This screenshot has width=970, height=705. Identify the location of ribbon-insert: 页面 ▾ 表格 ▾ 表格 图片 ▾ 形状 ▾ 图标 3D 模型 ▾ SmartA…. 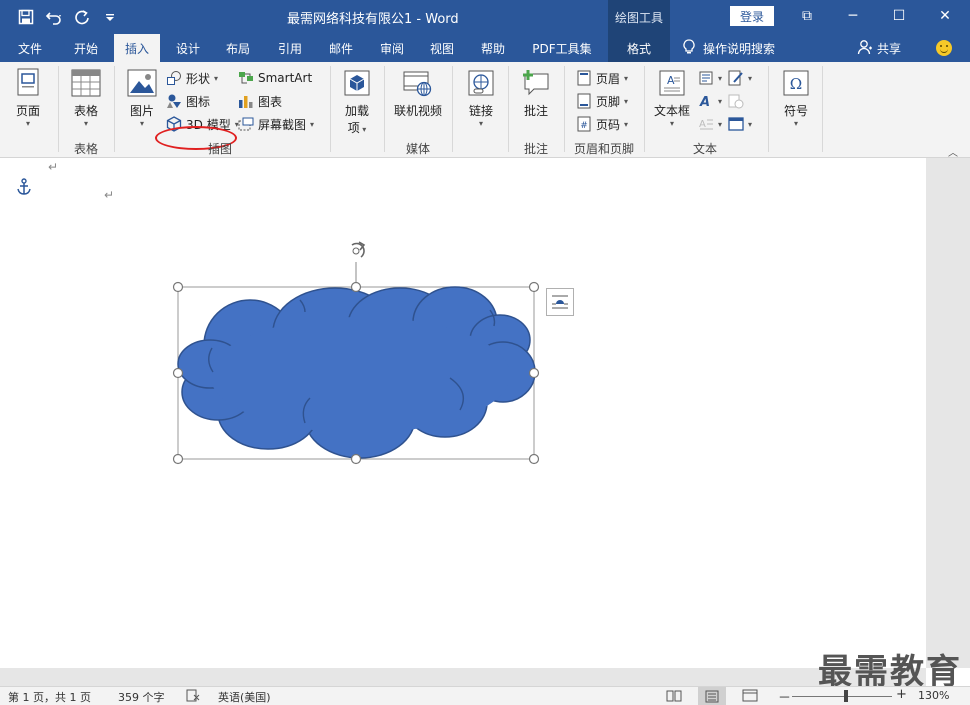
(485, 110).